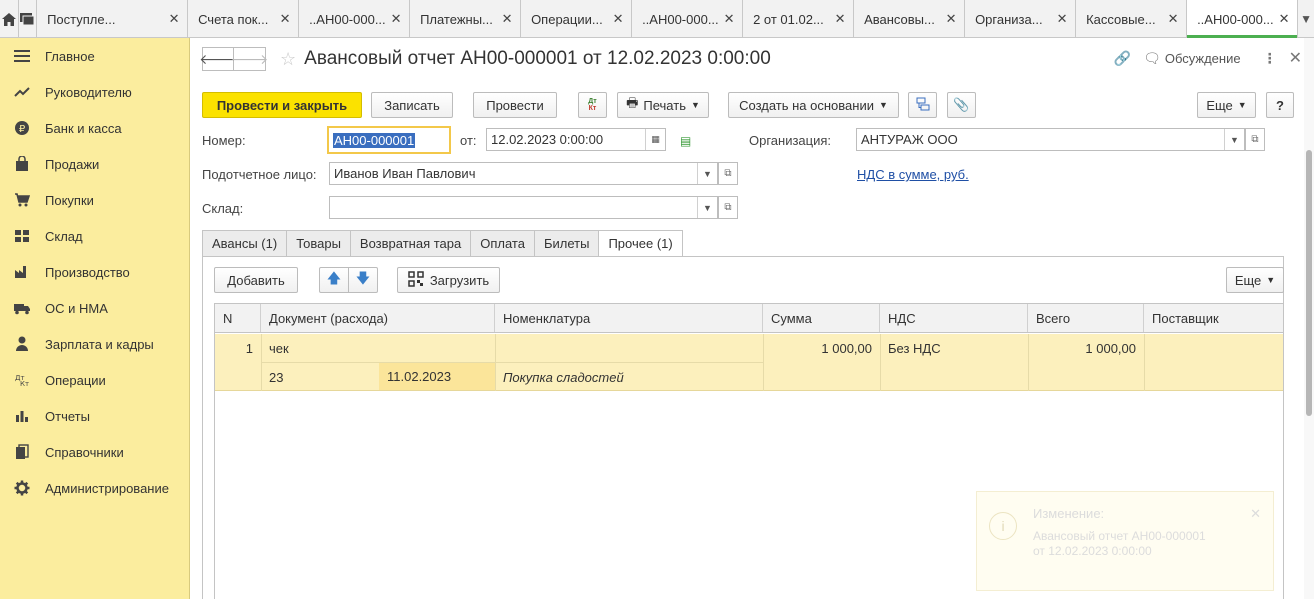 Image resolution: width=1314 pixels, height=599 pixels. Describe the element at coordinates (1152, 58) in the screenshot. I see `chat-icon: 🗨` at that location.